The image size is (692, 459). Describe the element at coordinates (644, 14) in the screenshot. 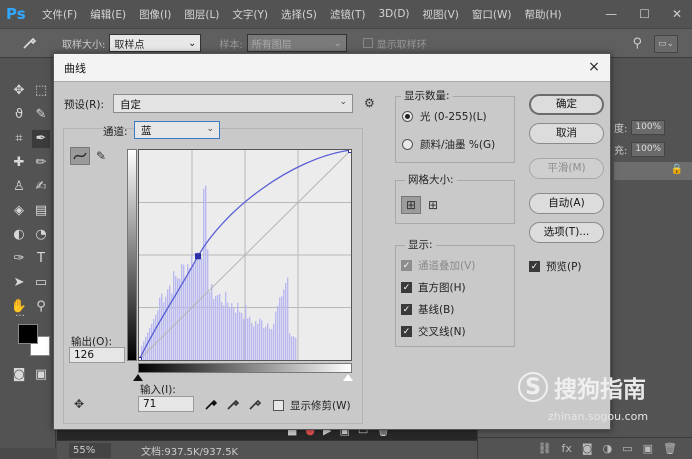

I see `maximize-icon: ☐` at that location.